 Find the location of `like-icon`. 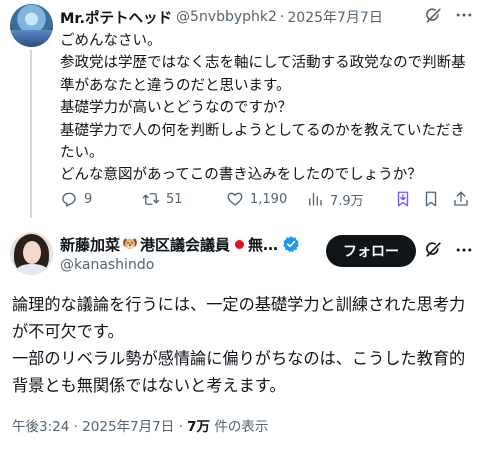

like-icon is located at coordinates (235, 199).